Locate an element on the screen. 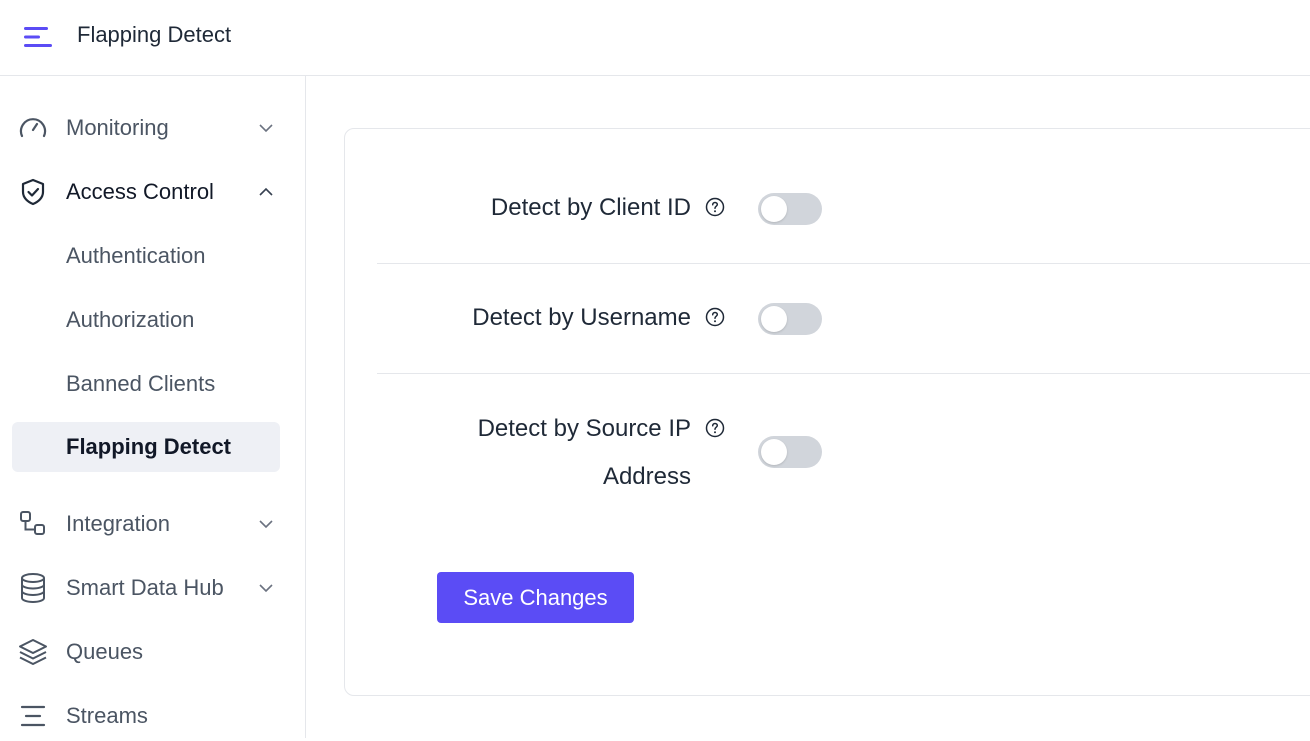 The width and height of the screenshot is (1310, 741). sidebar-item-queues: Queues is located at coordinates (146, 652).